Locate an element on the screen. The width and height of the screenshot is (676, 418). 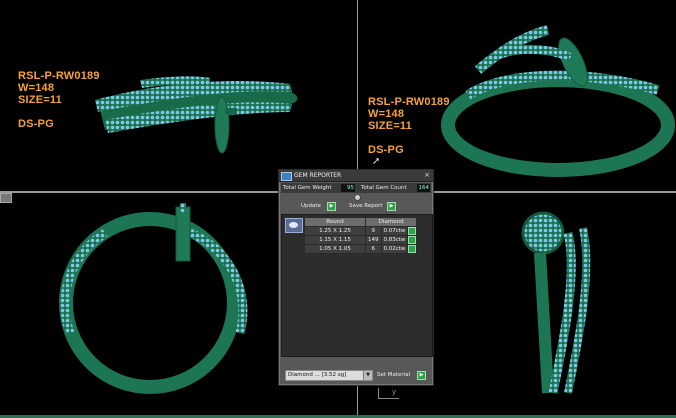
total-gem-count-value: 164 is located at coordinates (423, 188).